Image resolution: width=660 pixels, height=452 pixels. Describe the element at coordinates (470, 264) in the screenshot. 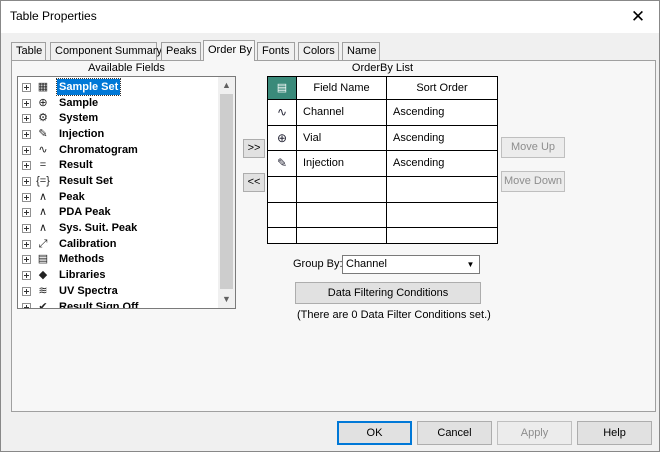

I see `chevron-down-icon: ▼` at that location.